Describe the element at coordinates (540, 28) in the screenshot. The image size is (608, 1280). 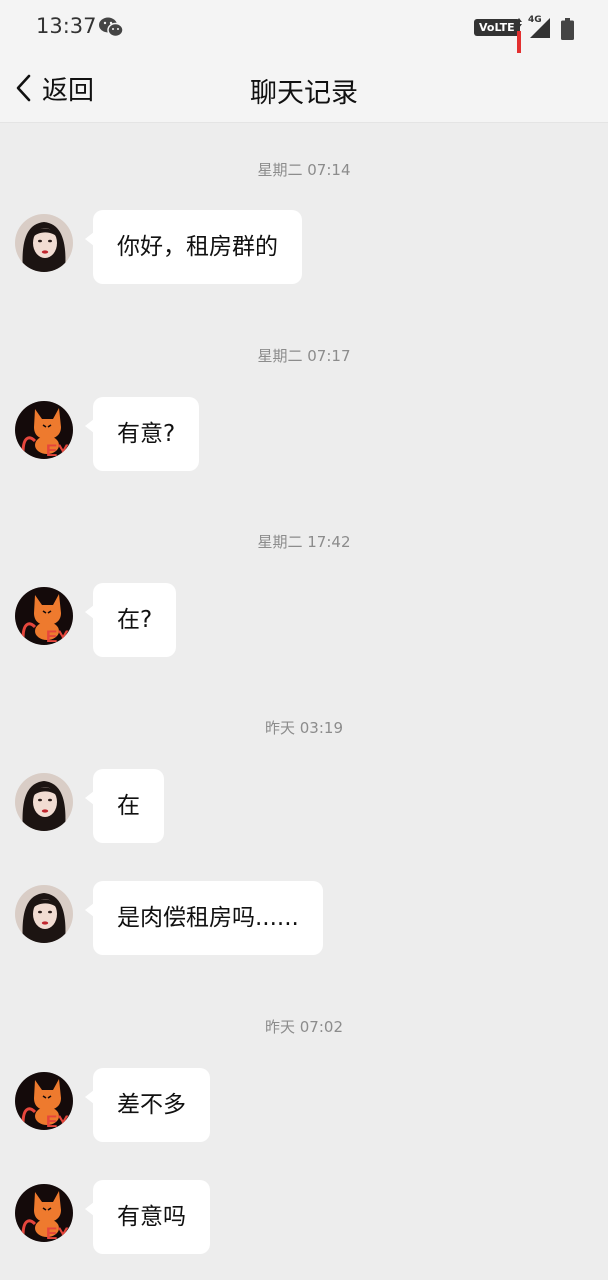
I see `signal-icon` at that location.